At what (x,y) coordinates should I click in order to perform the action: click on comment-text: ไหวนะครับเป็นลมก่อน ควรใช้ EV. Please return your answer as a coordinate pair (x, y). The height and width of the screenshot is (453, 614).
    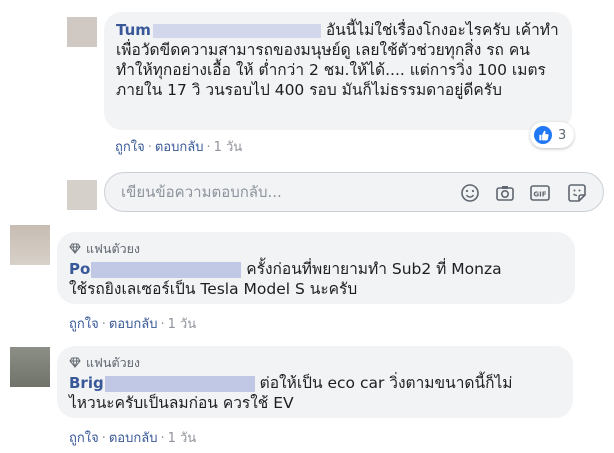
    Looking at the image, I should click on (181, 403).